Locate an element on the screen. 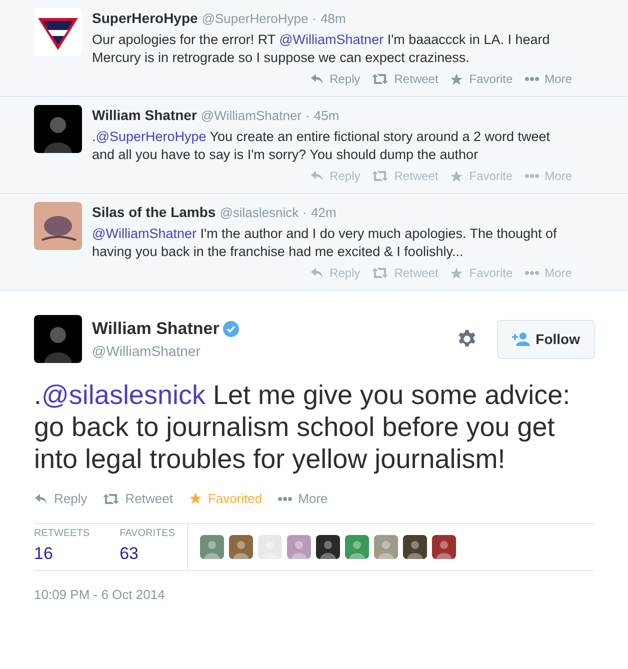  follow-button: Follow is located at coordinates (545, 339).